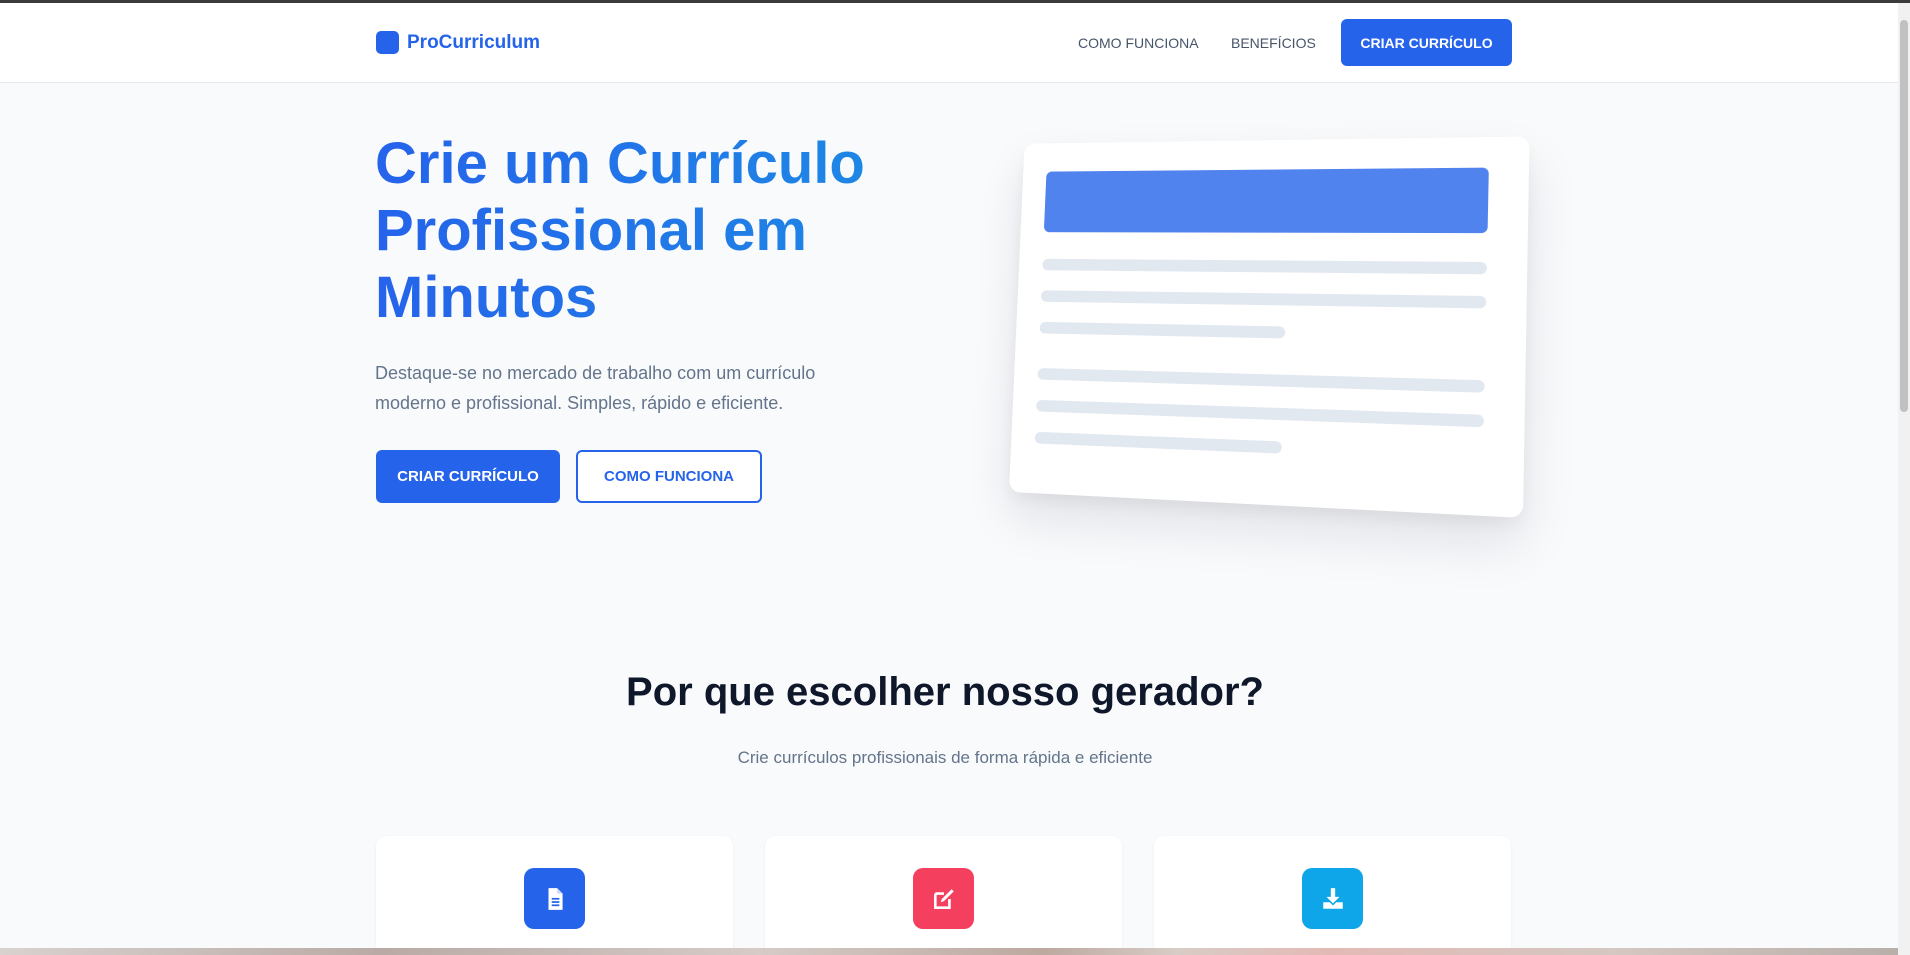  What do you see at coordinates (387, 42) in the screenshot?
I see `logo-icon` at bounding box center [387, 42].